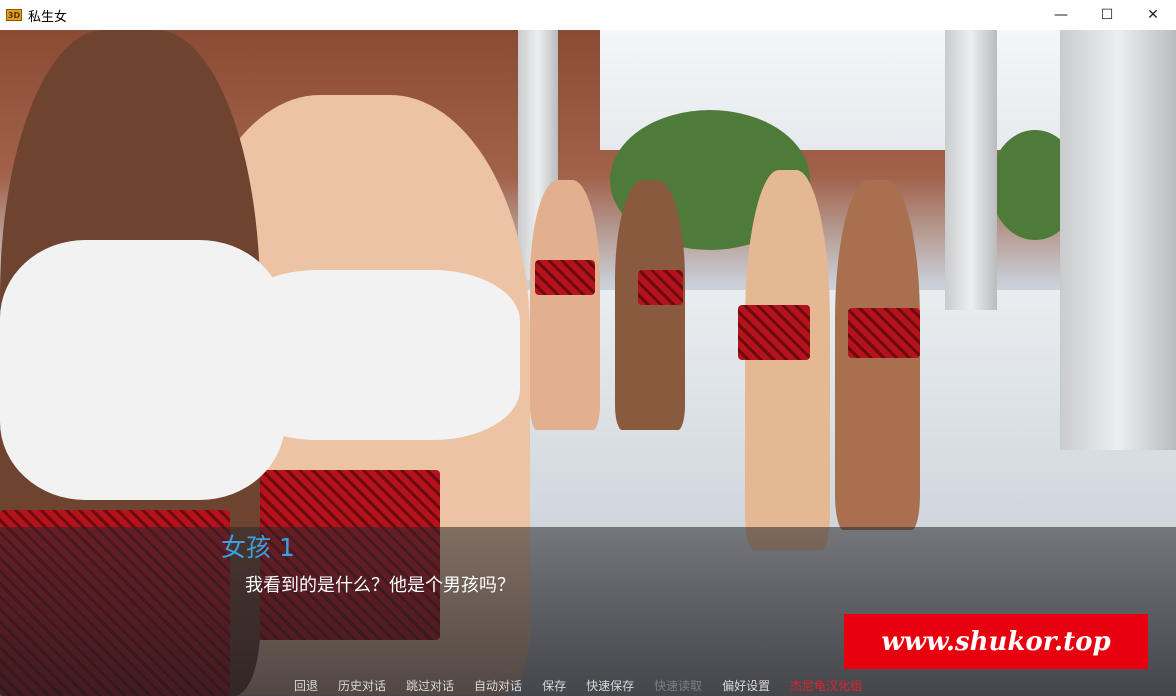 The height and width of the screenshot is (696, 1176). Describe the element at coordinates (1061, 15) in the screenshot. I see `minimize-button: —` at that location.